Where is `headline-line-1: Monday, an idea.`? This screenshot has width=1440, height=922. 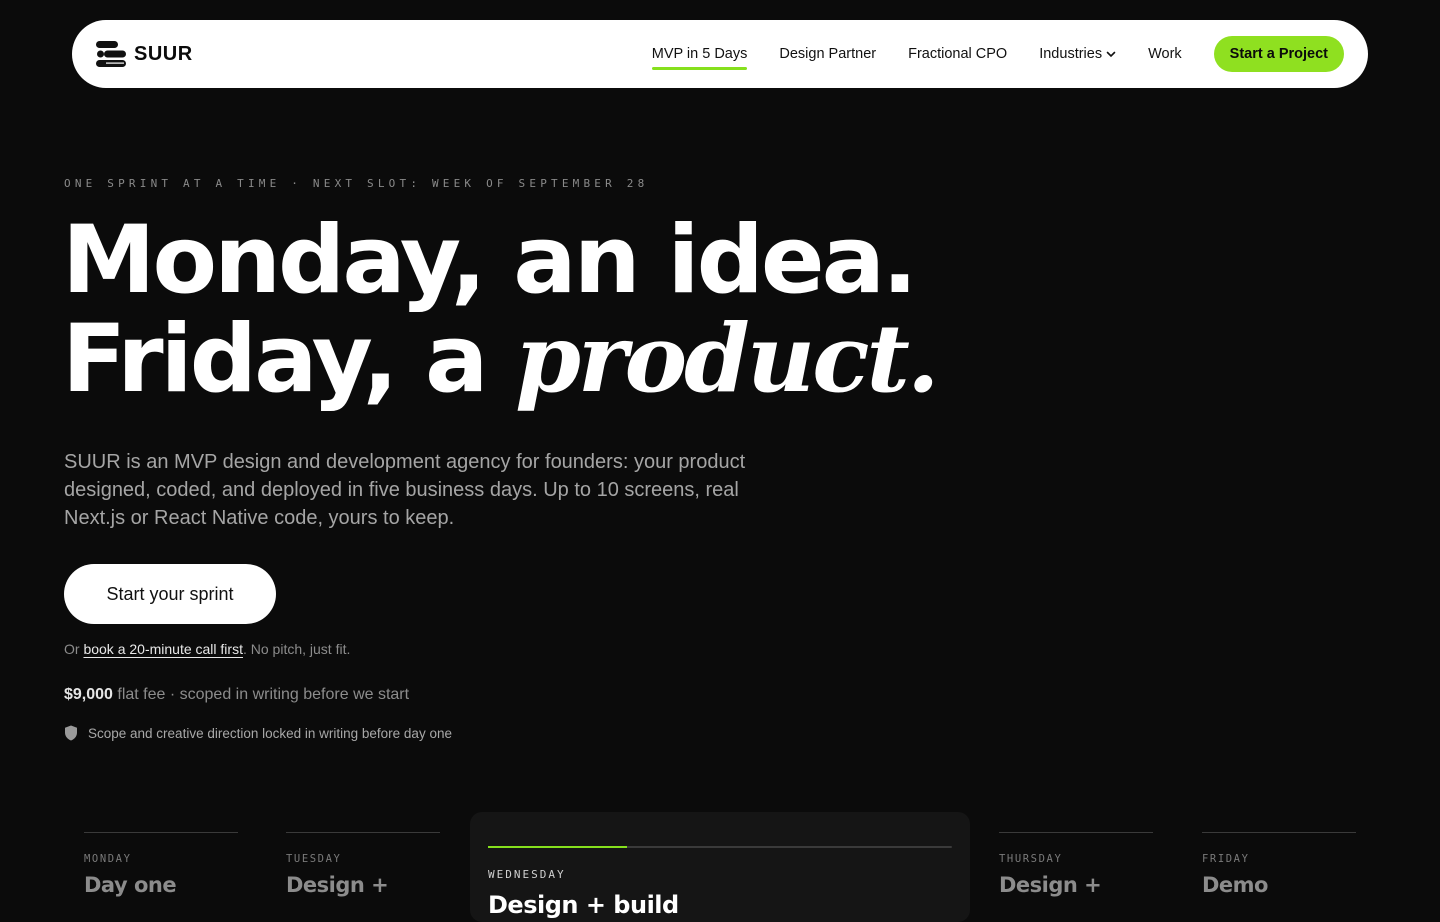
headline-line-1: Monday, an idea. is located at coordinates (490, 260).